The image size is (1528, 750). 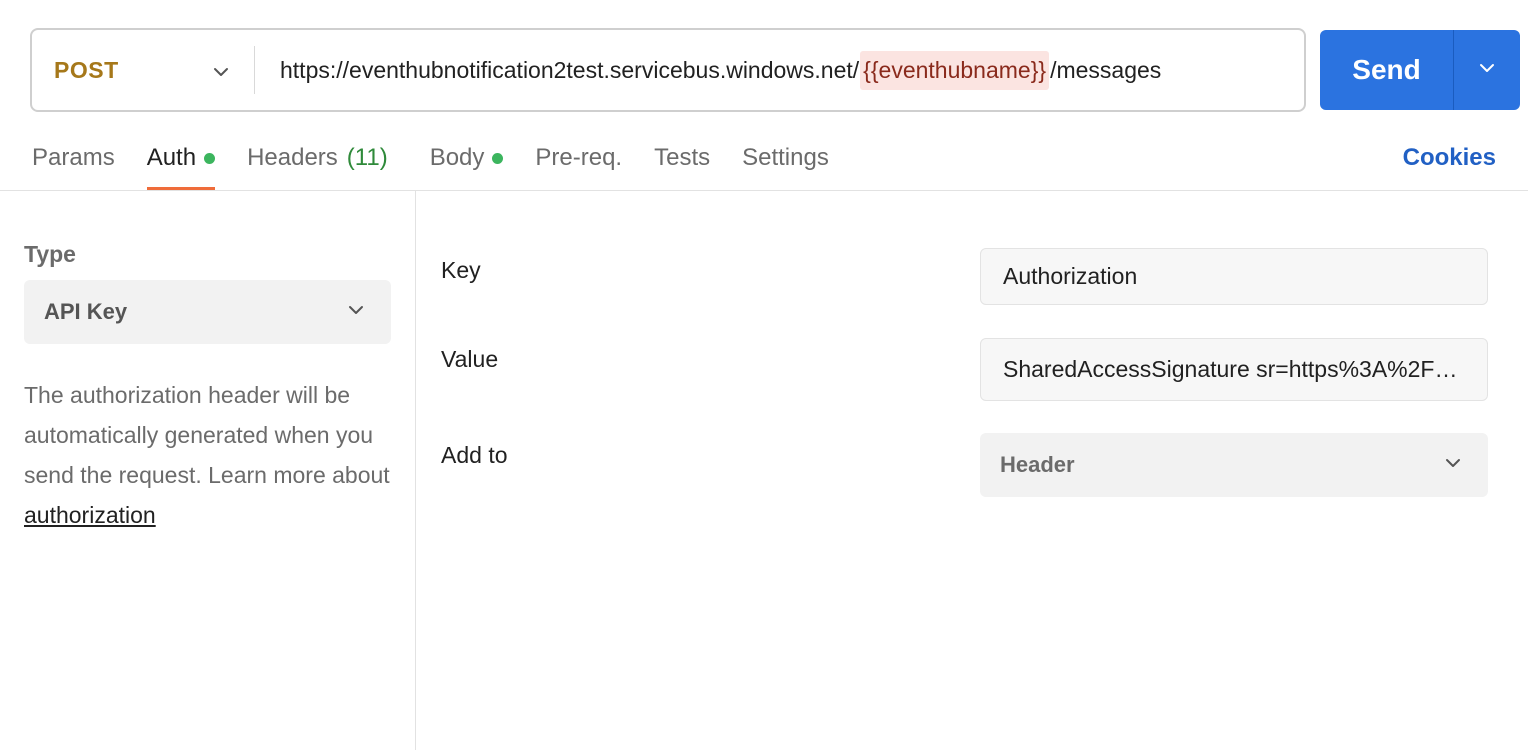 What do you see at coordinates (50, 254) in the screenshot?
I see `auth-type-label: Type` at bounding box center [50, 254].